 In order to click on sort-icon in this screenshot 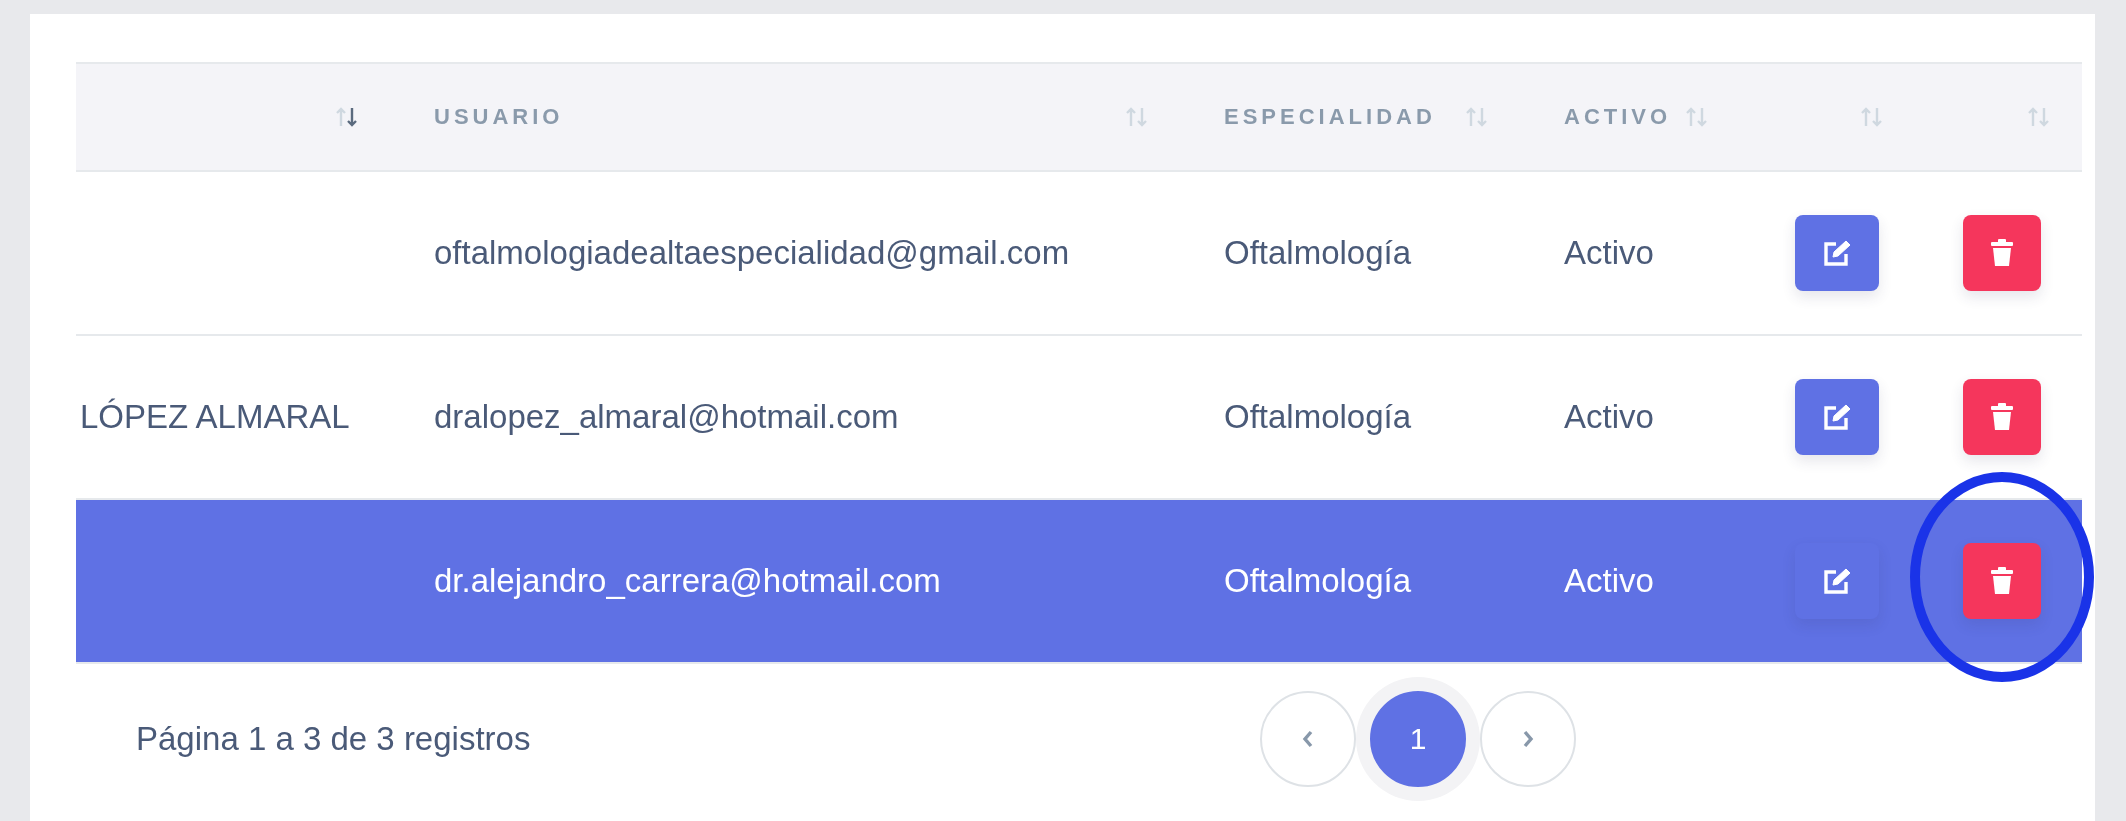, I will do `click(347, 117)`.